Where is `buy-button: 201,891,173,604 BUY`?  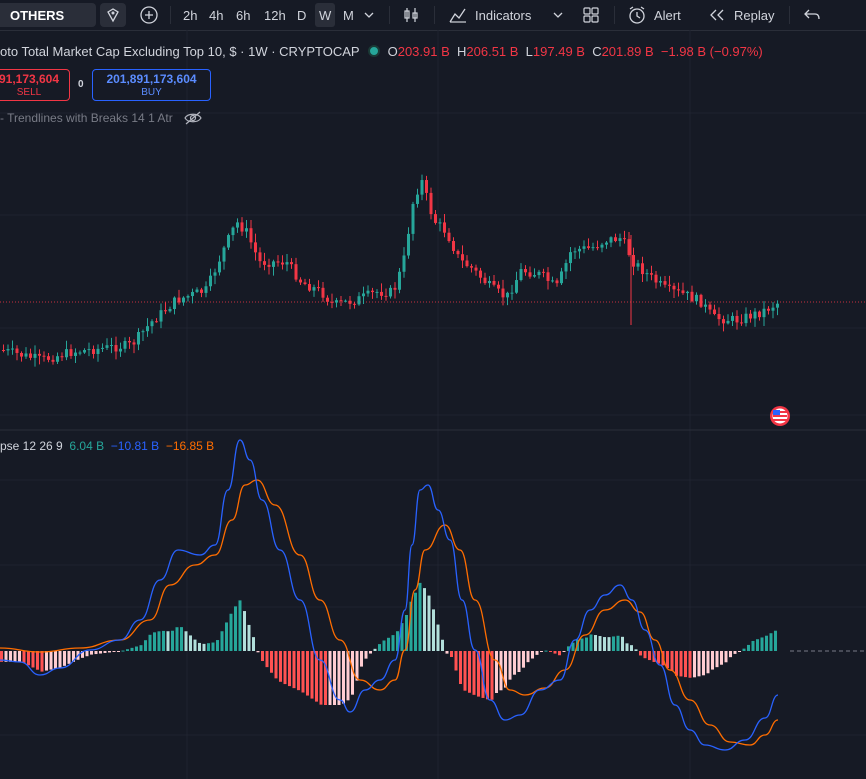 buy-button: 201,891,173,604 BUY is located at coordinates (151, 85).